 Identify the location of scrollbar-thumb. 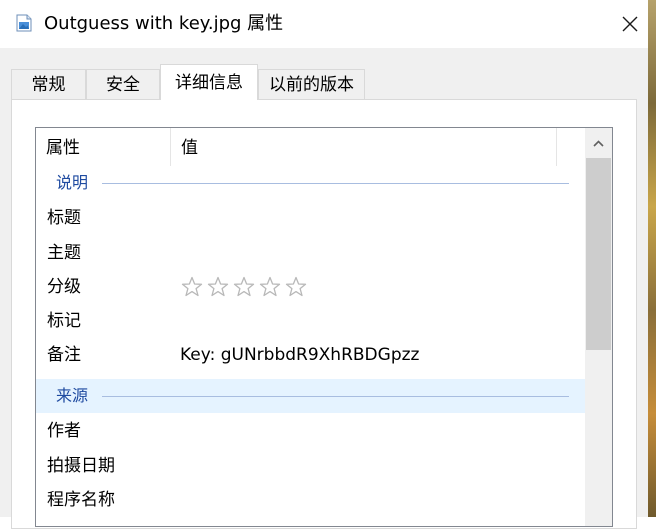
(598, 254).